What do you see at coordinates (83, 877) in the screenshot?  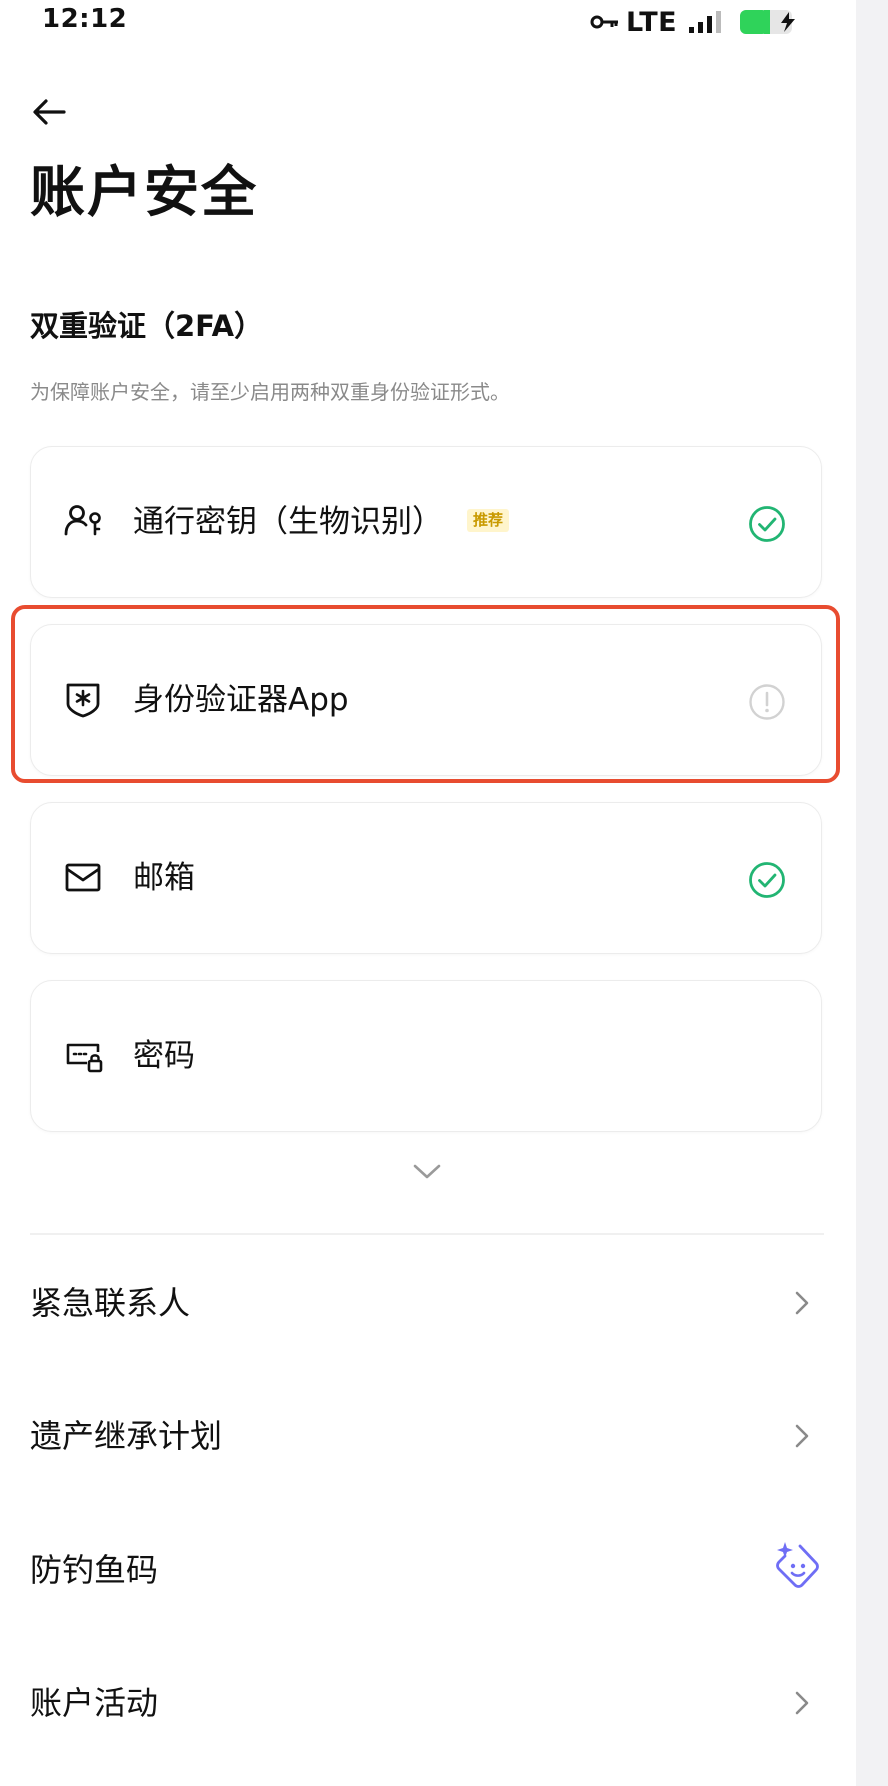 I see `mail-icon` at bounding box center [83, 877].